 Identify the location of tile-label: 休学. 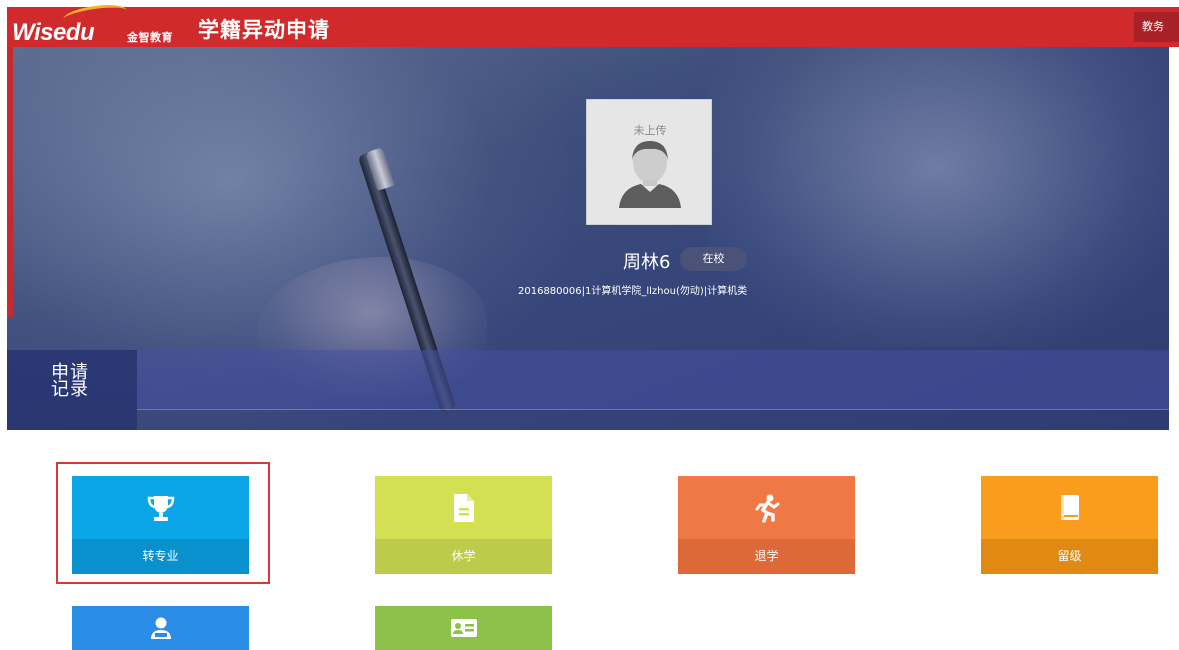
(463, 556).